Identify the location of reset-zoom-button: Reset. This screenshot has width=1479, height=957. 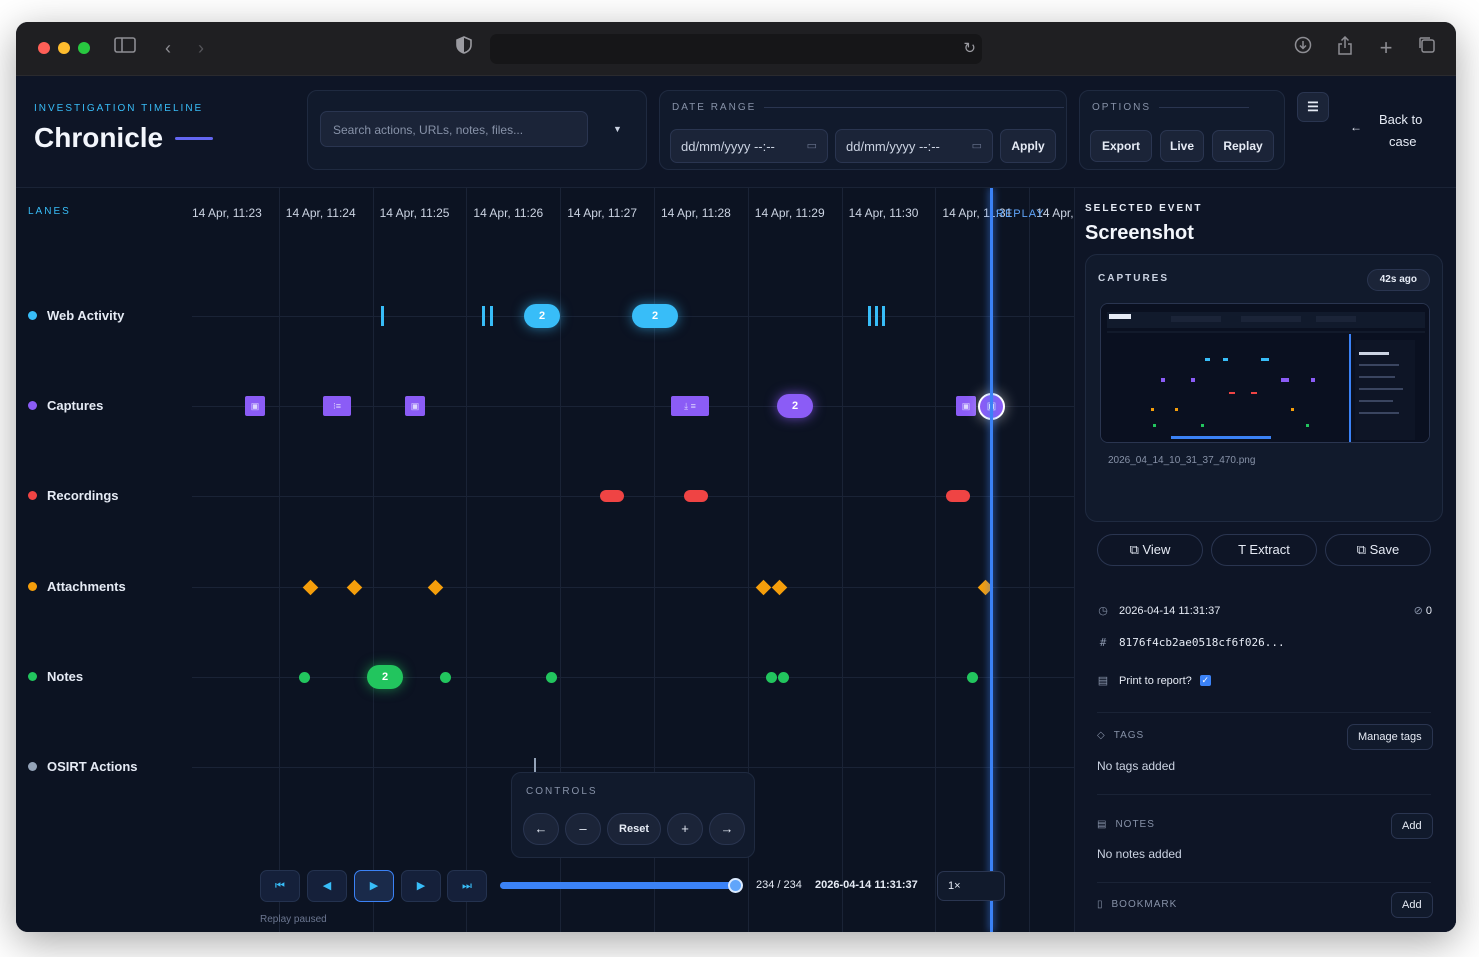
(634, 829).